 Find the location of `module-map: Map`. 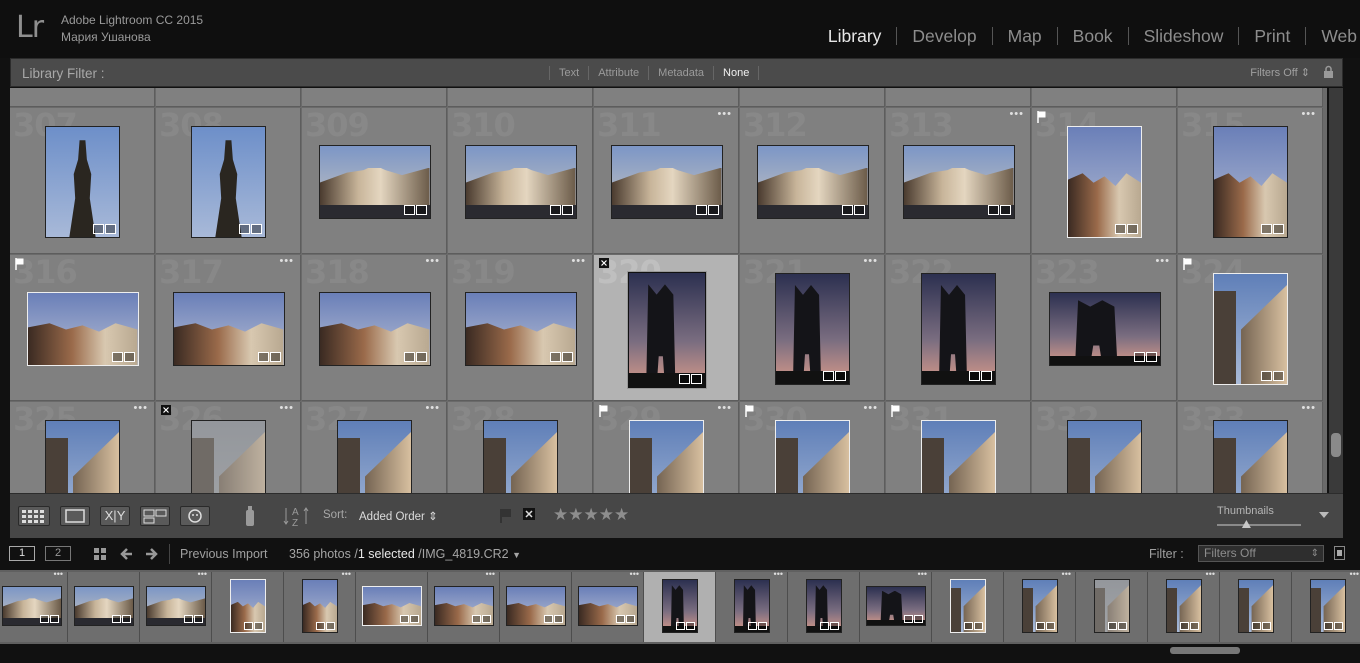

module-map: Map is located at coordinates (1025, 36).